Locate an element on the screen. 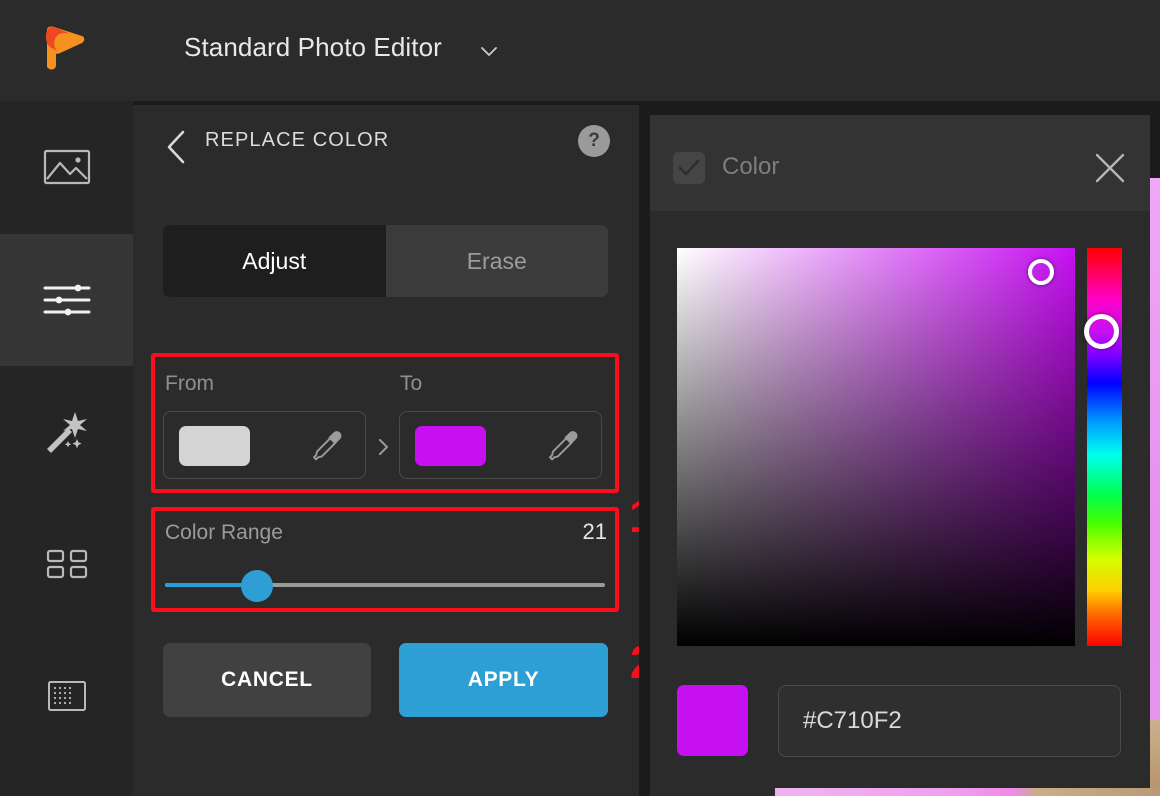 This screenshot has height=796, width=1160. from-color-swatch is located at coordinates (214, 446).